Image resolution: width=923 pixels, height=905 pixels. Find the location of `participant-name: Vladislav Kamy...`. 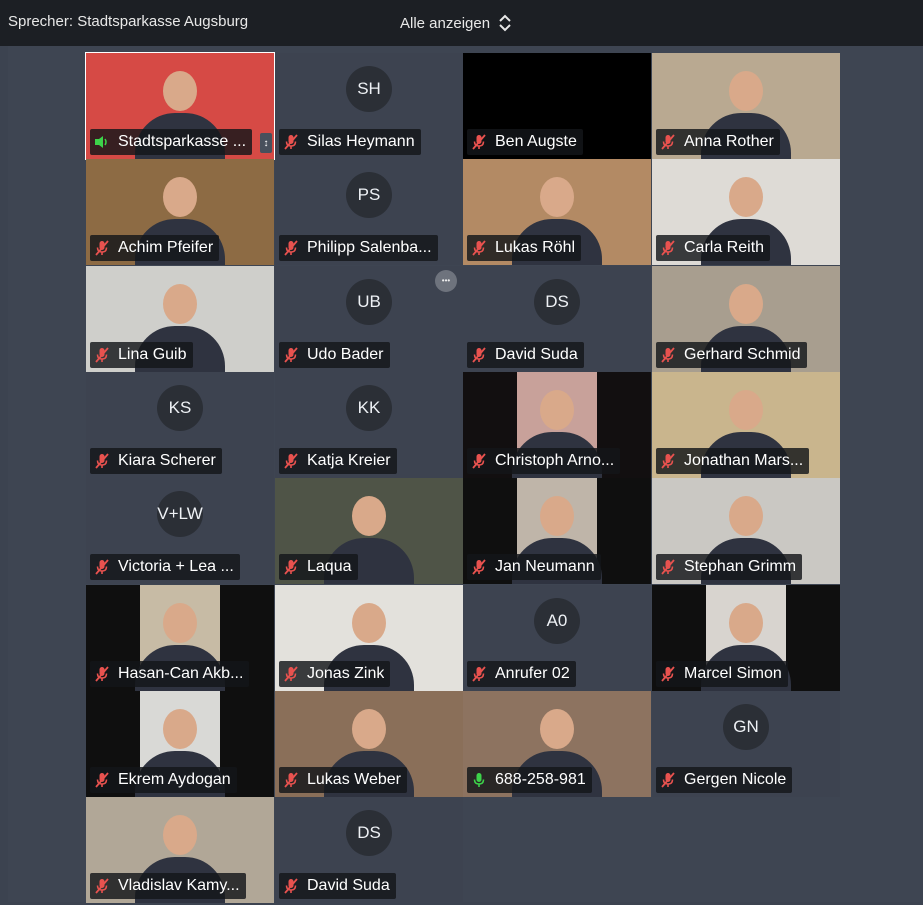

participant-name: Vladislav Kamy... is located at coordinates (179, 885).